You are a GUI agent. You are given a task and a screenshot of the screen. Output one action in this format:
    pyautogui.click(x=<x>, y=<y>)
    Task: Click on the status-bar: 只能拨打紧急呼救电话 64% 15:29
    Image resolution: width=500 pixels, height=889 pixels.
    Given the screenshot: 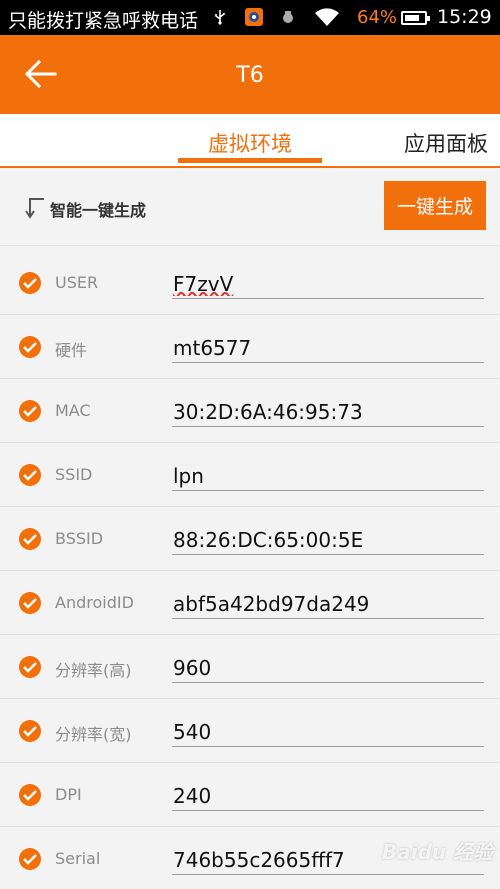 What is the action you would take?
    pyautogui.click(x=250, y=17)
    